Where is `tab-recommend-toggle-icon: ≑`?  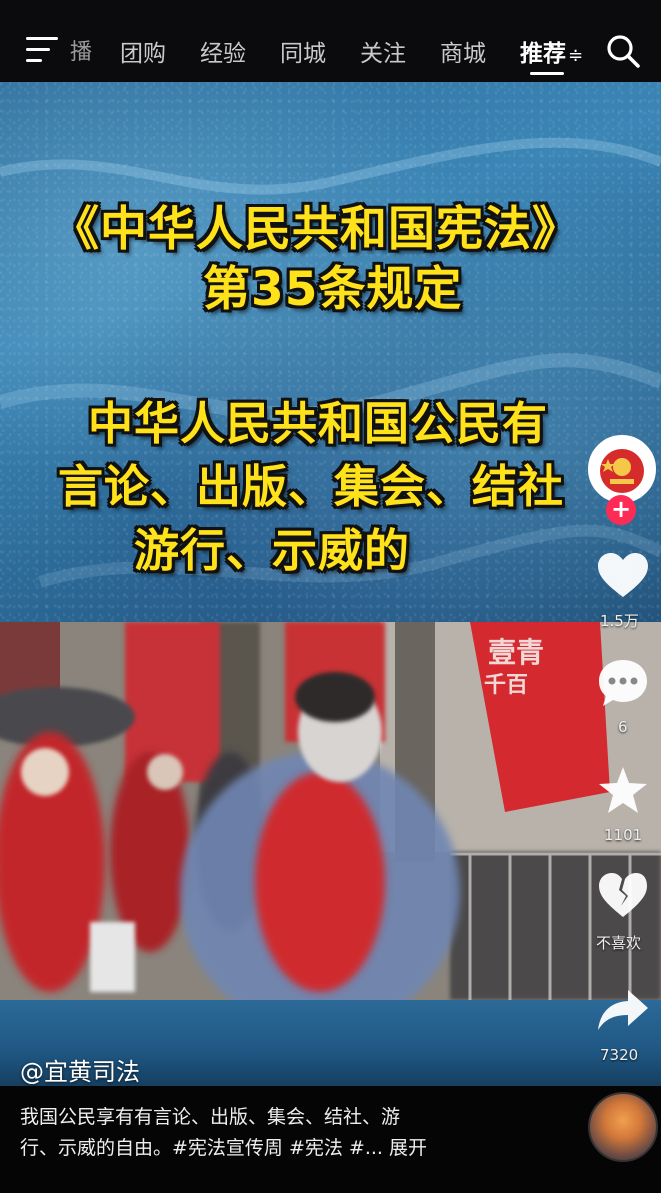
tab-recommend-toggle-icon: ≑ is located at coordinates (576, 55).